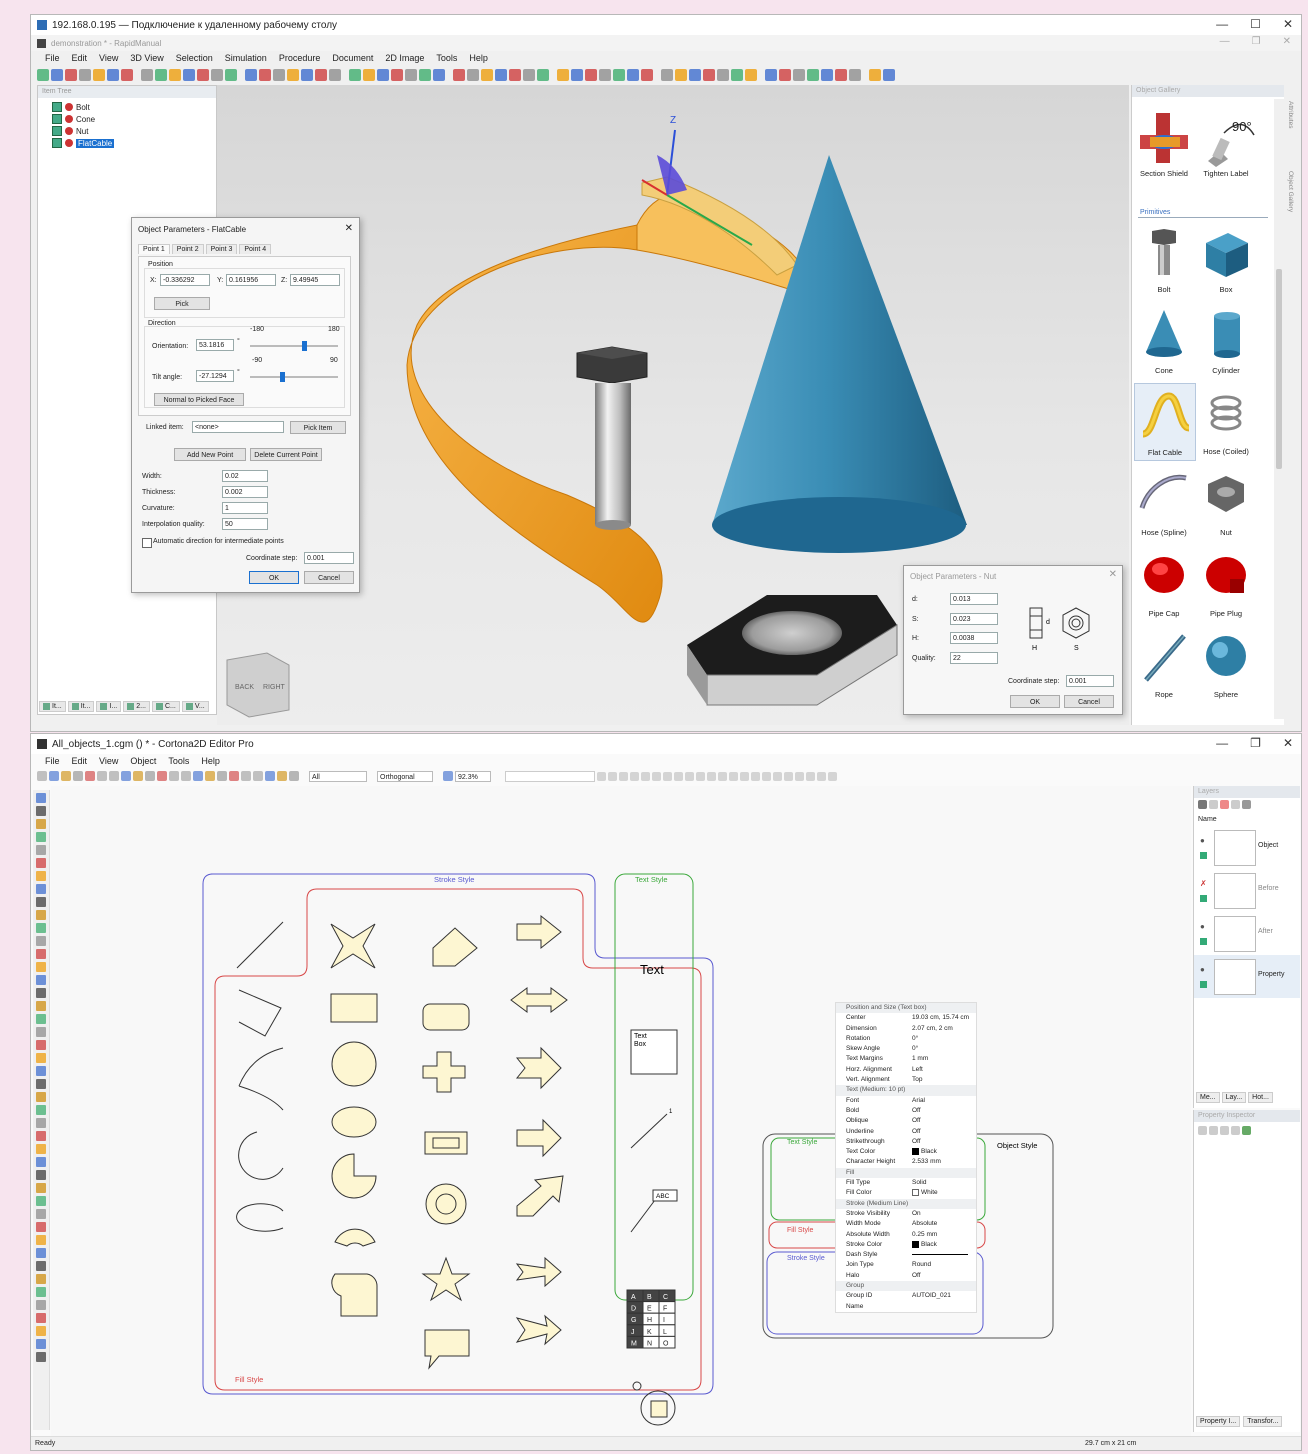 The width and height of the screenshot is (1308, 1454). What do you see at coordinates (349, 228) in the screenshot?
I see `flatcable-close-icon: ✕` at bounding box center [349, 228].